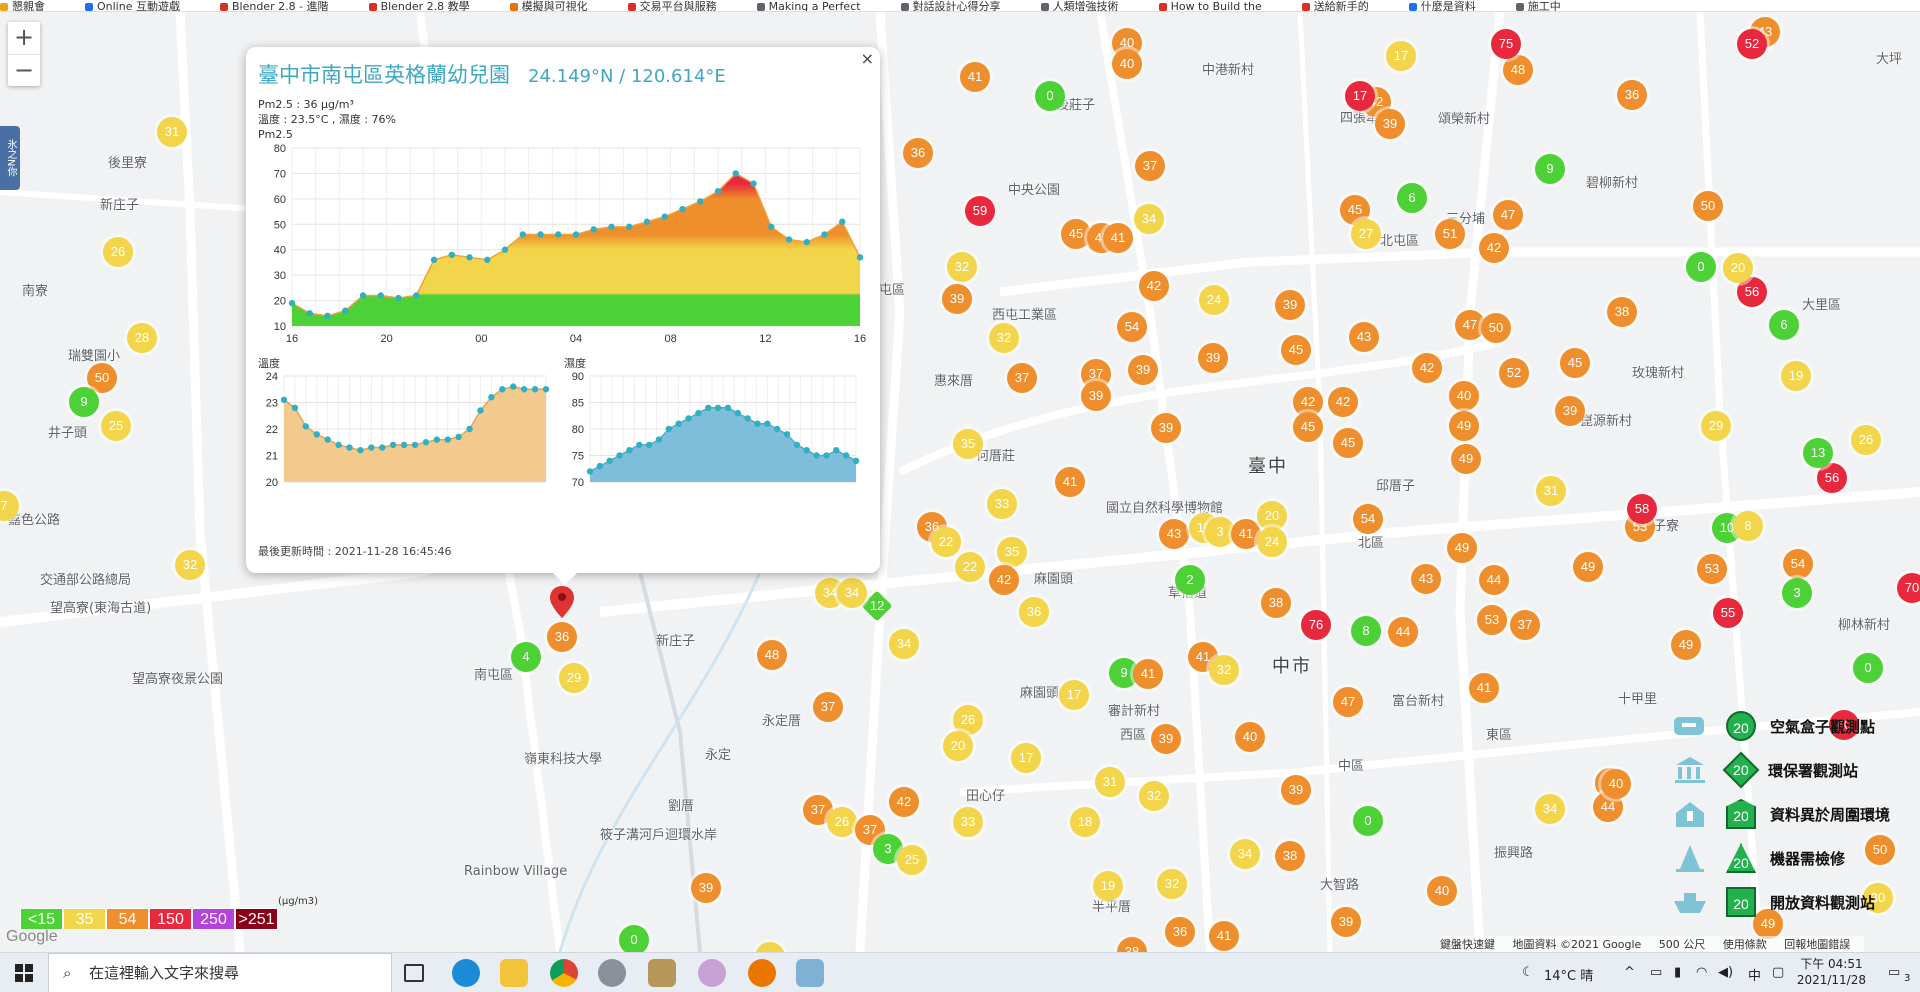 This screenshot has width=1920, height=992. What do you see at coordinates (1817, 944) in the screenshot?
I see `report-error-link: 回報地圖錯誤` at bounding box center [1817, 944].